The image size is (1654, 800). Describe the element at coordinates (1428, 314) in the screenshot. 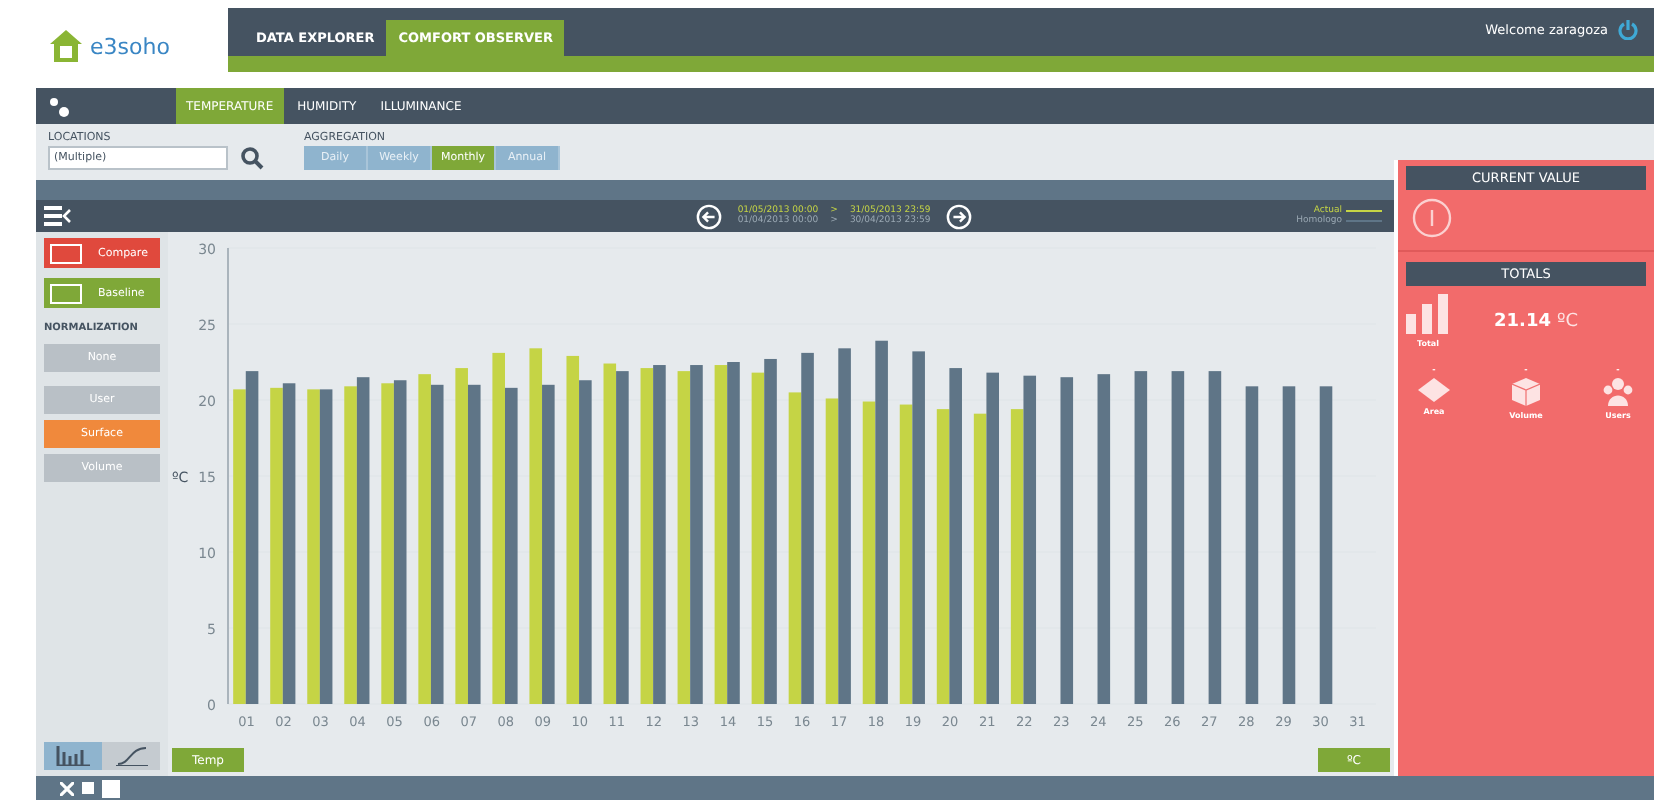

I see `bar-chart-icon` at that location.